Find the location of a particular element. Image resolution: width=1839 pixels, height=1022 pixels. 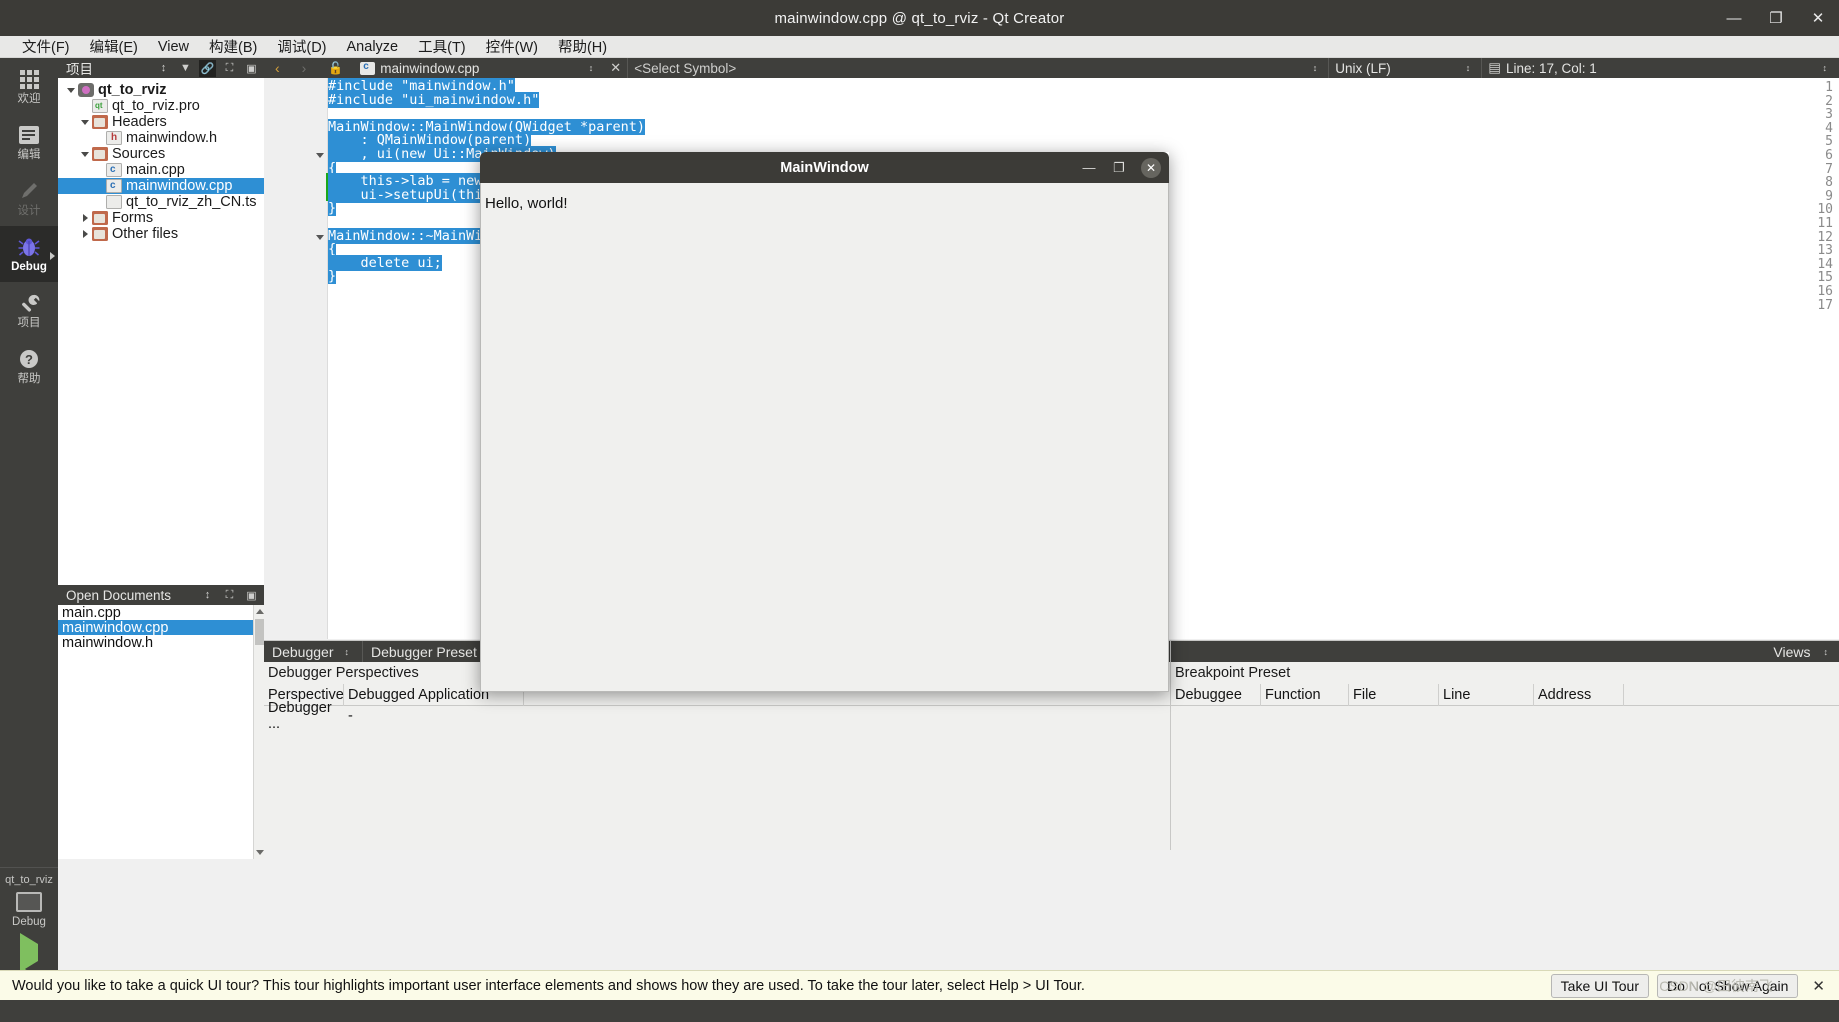

tree-row-forms: Forms is located at coordinates (161, 218).